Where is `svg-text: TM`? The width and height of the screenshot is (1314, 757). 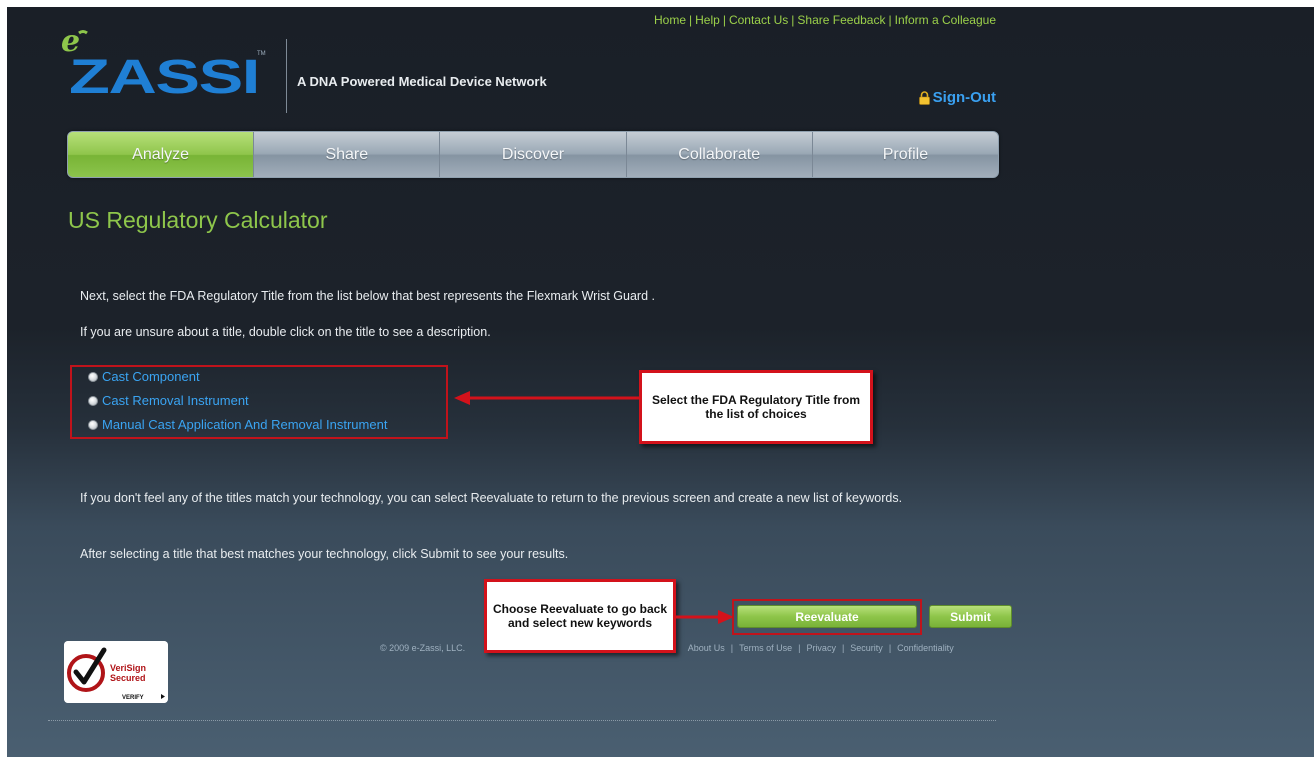
svg-text: TM is located at coordinates (261, 54).